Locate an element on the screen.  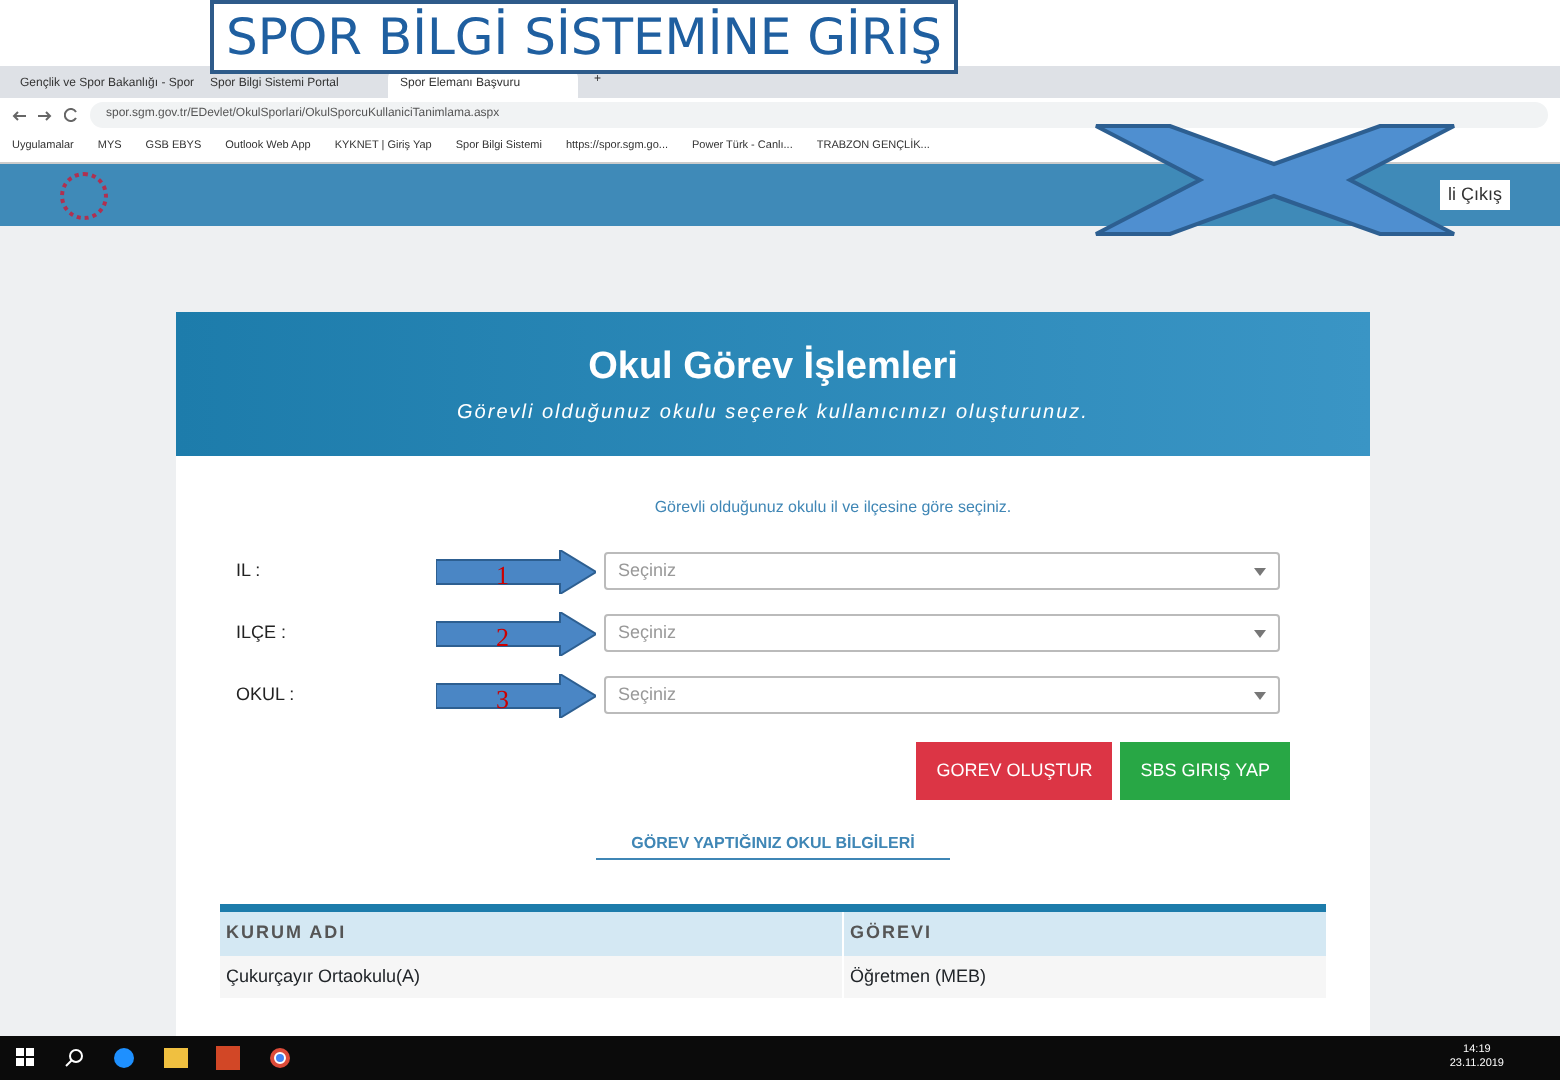
field-label: ILÇE : is located at coordinates (262, 632).